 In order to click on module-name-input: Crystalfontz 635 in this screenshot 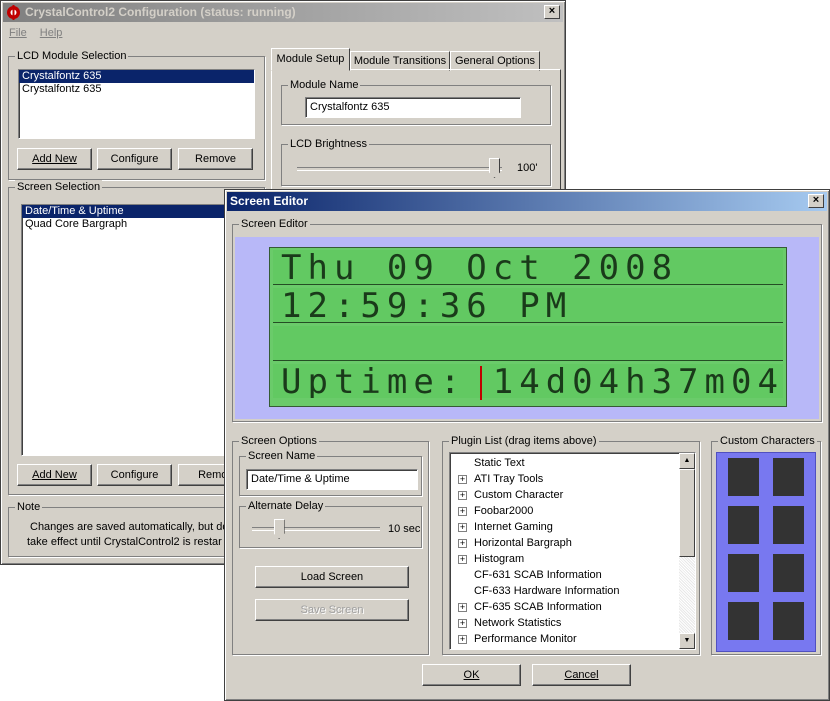, I will do `click(413, 107)`.